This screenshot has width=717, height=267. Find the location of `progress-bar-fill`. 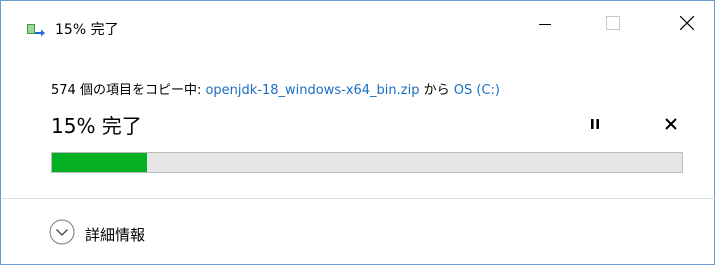

progress-bar-fill is located at coordinates (99, 162).